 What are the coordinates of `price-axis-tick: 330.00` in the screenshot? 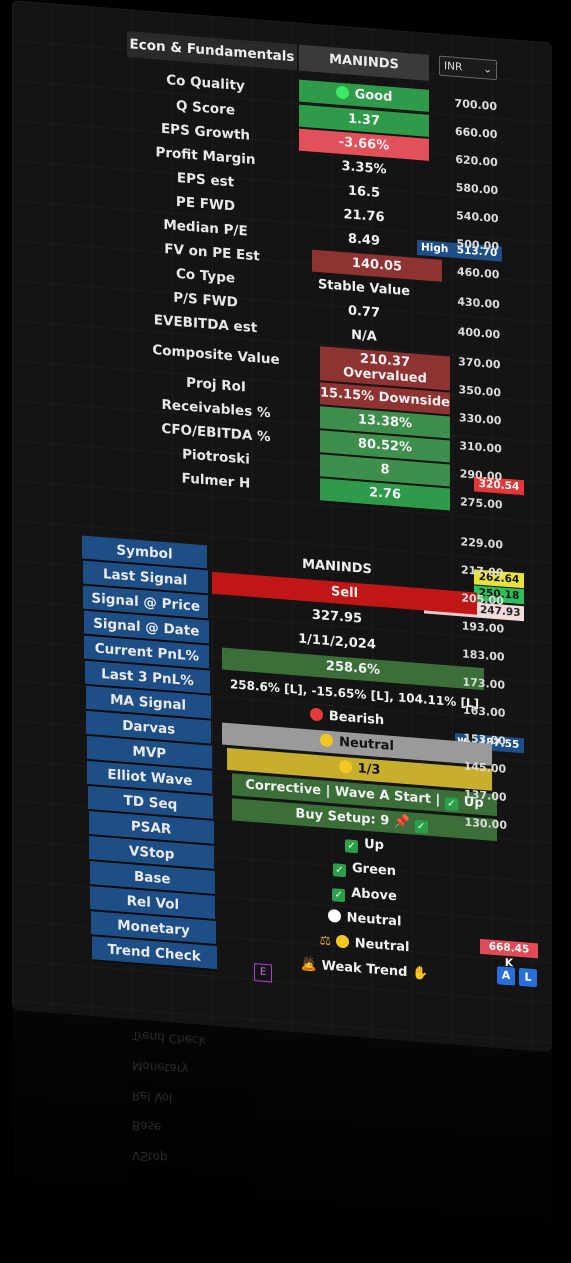 It's located at (480, 419).